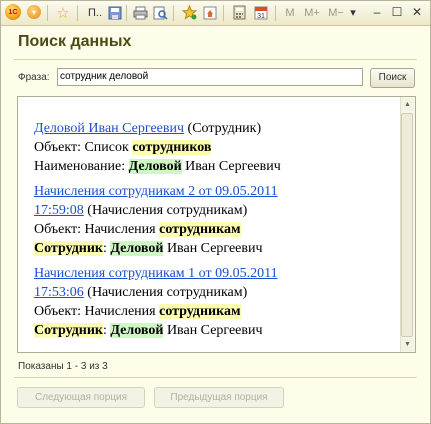 This screenshot has height=424, width=431. I want to click on scroll-up-icon: ▲, so click(407, 104).